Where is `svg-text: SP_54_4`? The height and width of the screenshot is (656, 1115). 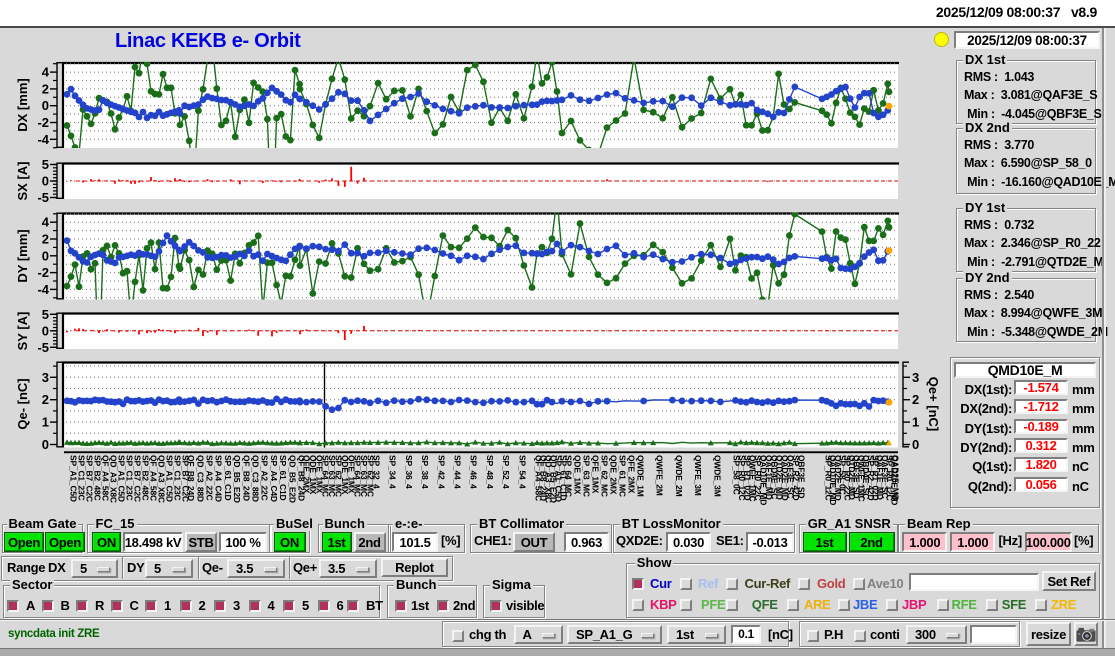 svg-text: SP_54_4 is located at coordinates (522, 472).